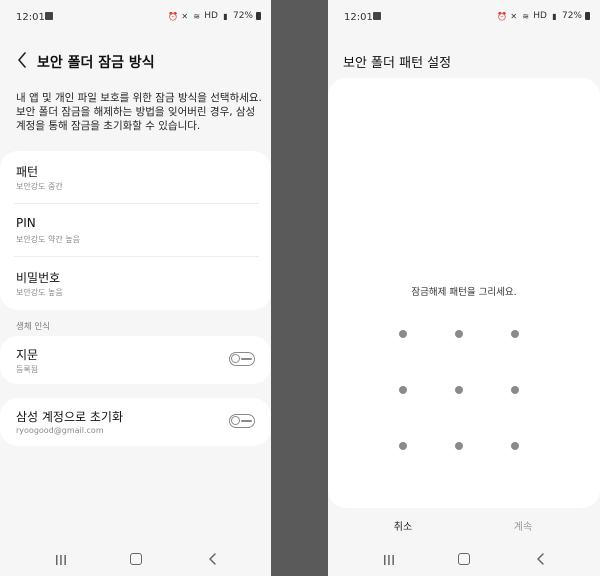 The height and width of the screenshot is (576, 600). Describe the element at coordinates (22, 60) in the screenshot. I see `chevron-left-icon` at that location.